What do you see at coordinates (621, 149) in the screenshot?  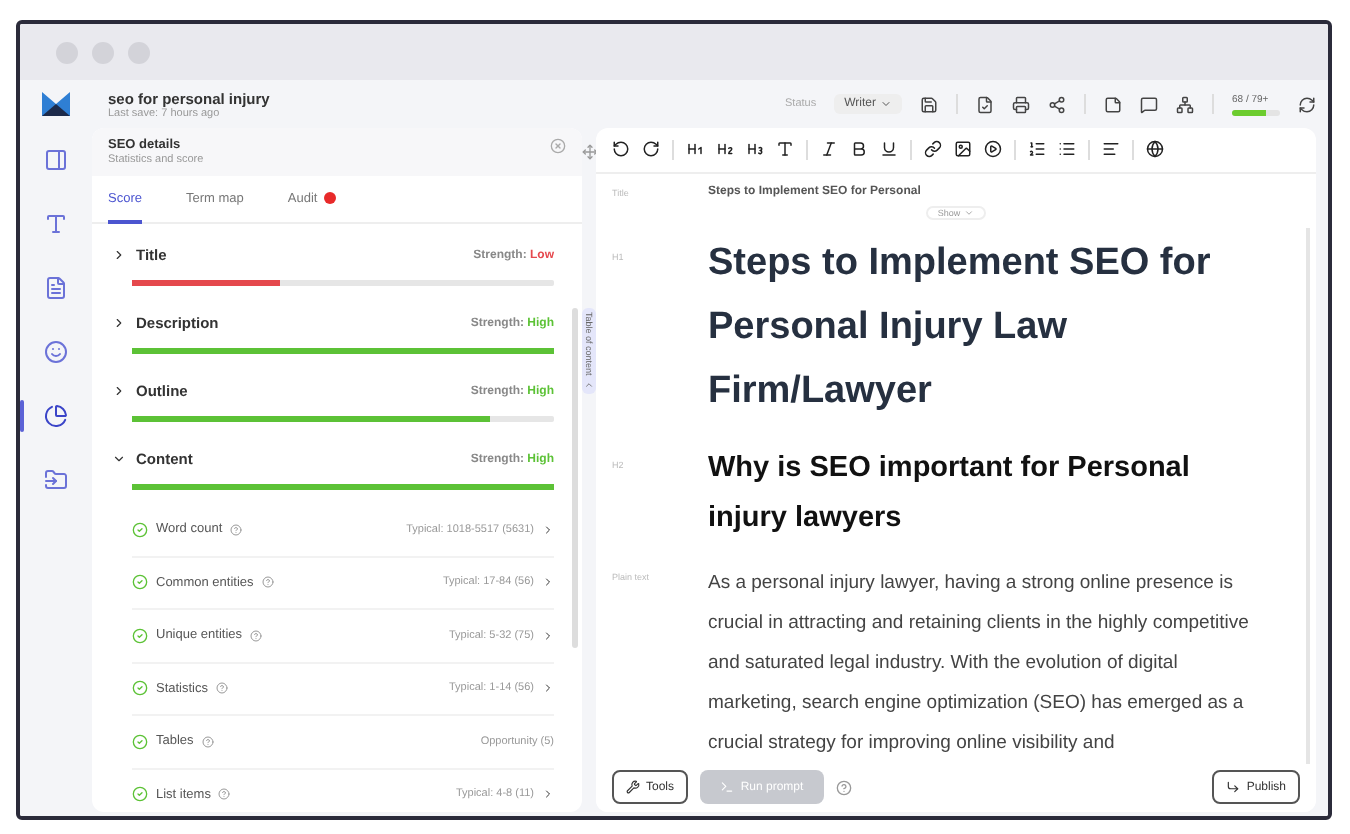 I see `undo-icon` at bounding box center [621, 149].